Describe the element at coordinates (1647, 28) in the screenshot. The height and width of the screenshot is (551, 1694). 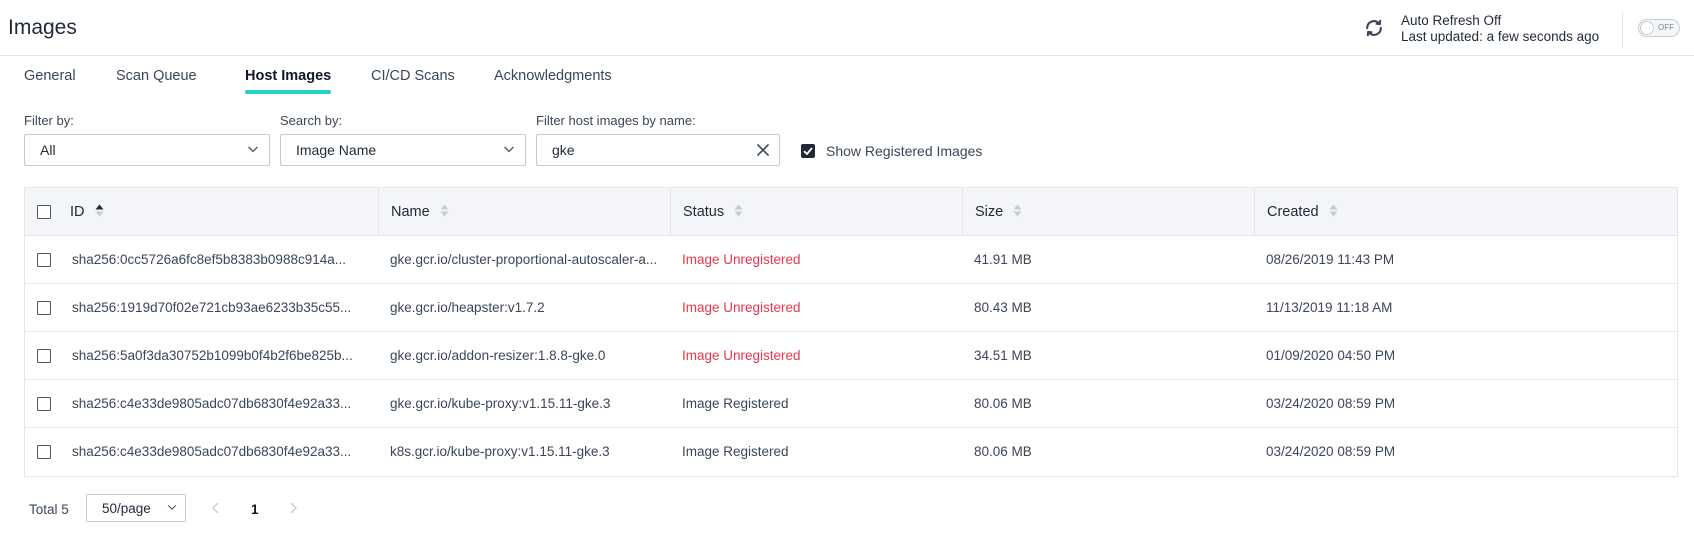
I see `toggle-knob` at that location.